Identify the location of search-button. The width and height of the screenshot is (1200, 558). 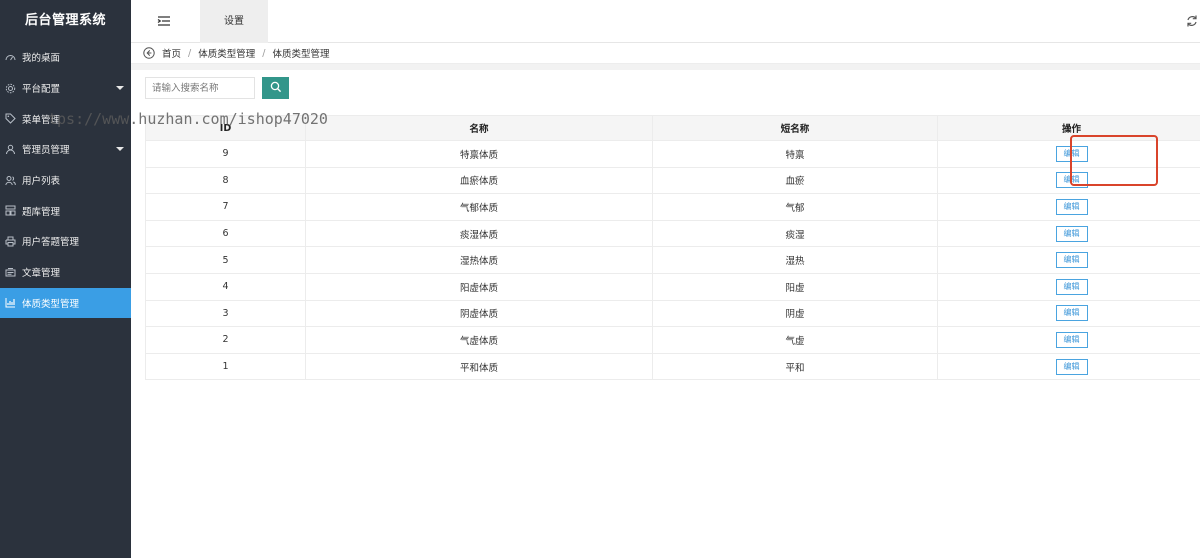
(275, 88).